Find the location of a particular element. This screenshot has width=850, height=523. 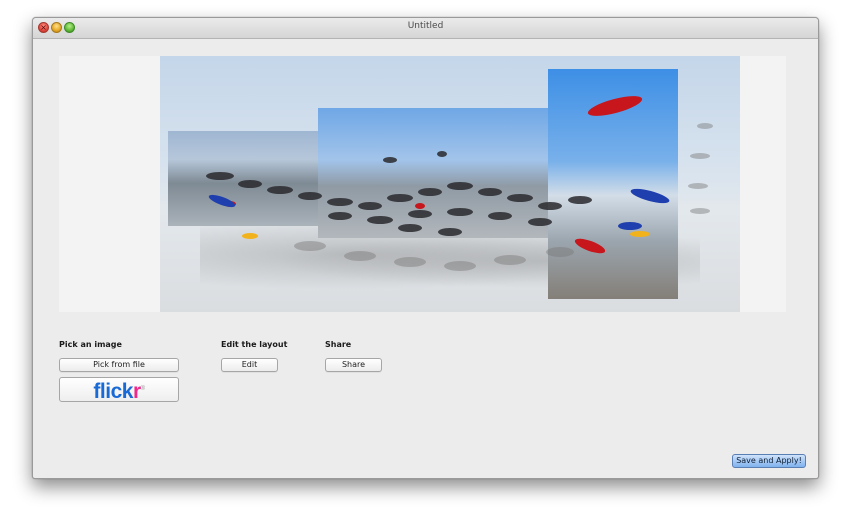

share-button: Share is located at coordinates (353, 365).